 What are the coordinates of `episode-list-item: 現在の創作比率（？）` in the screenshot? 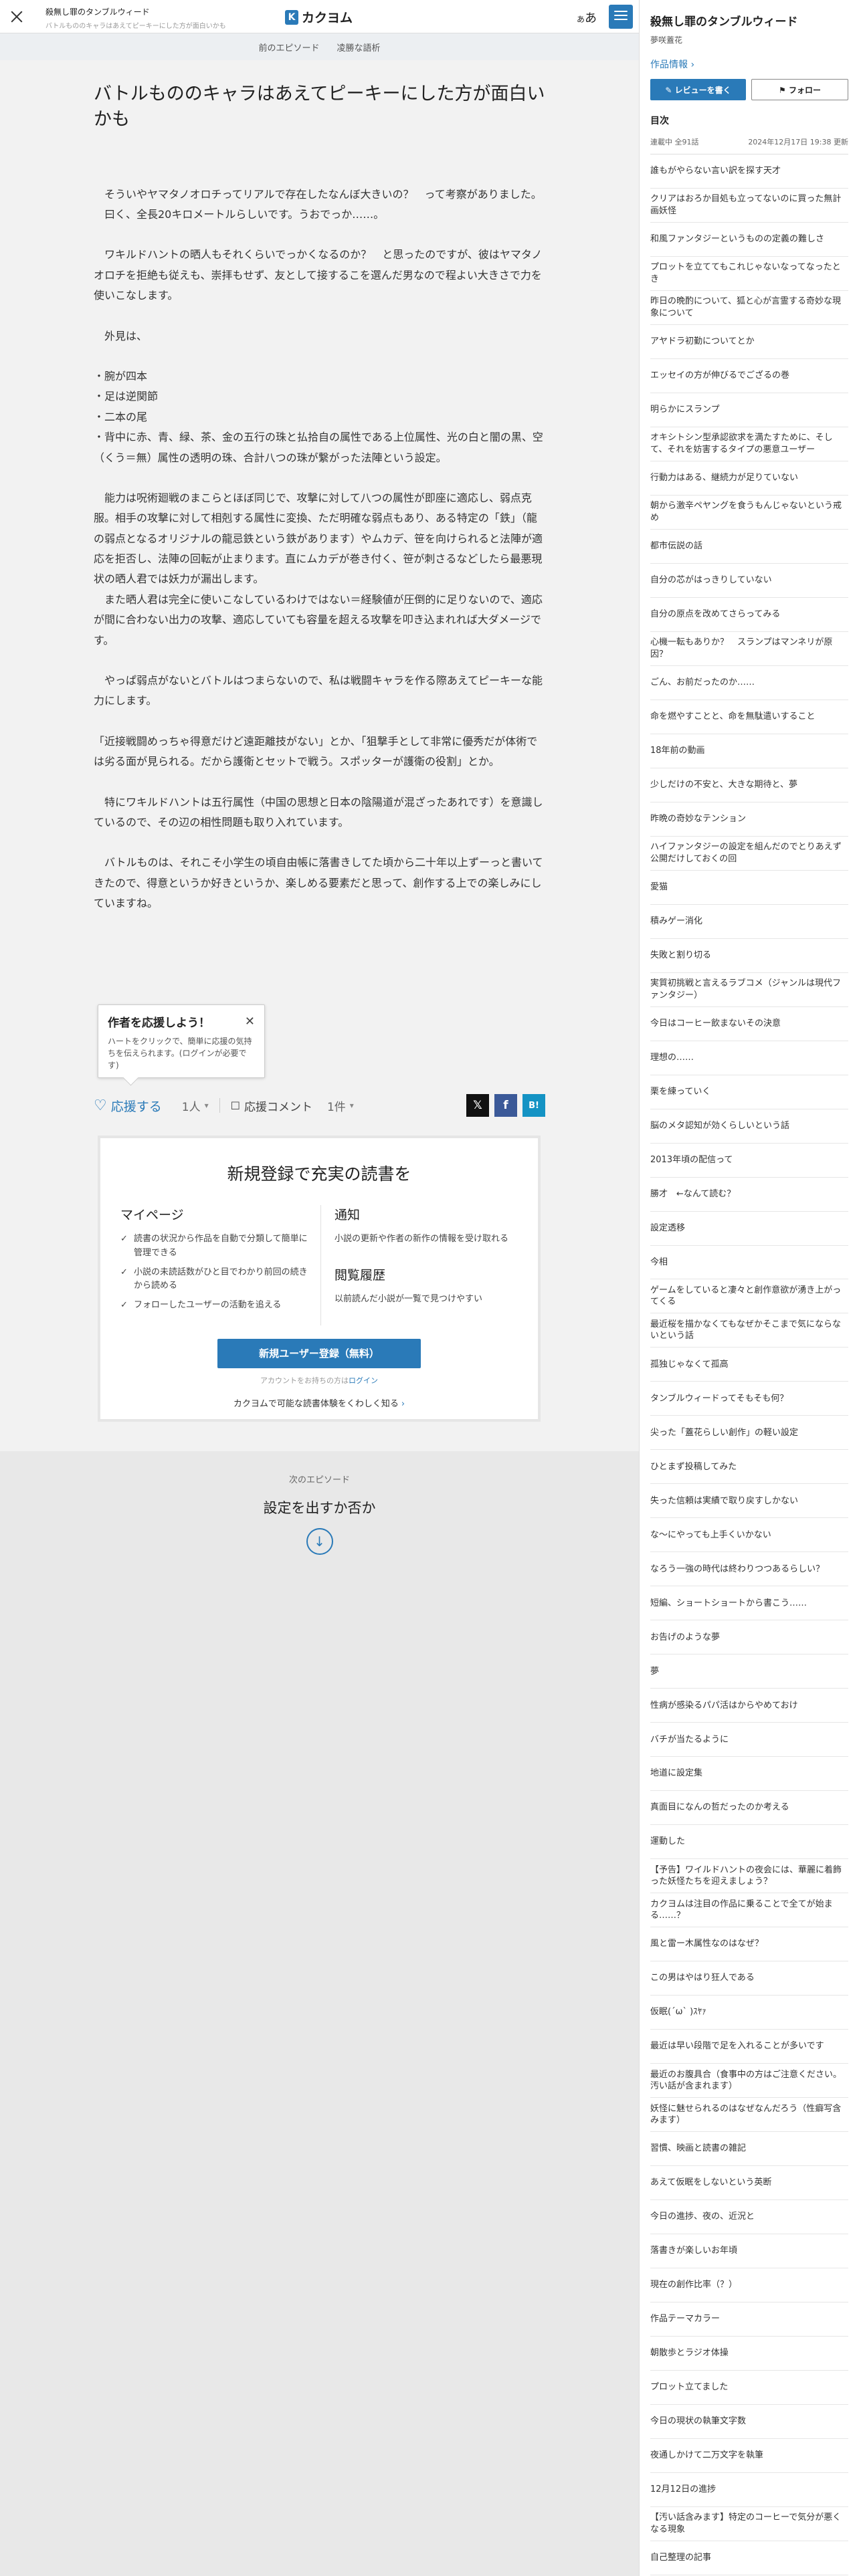 It's located at (749, 2285).